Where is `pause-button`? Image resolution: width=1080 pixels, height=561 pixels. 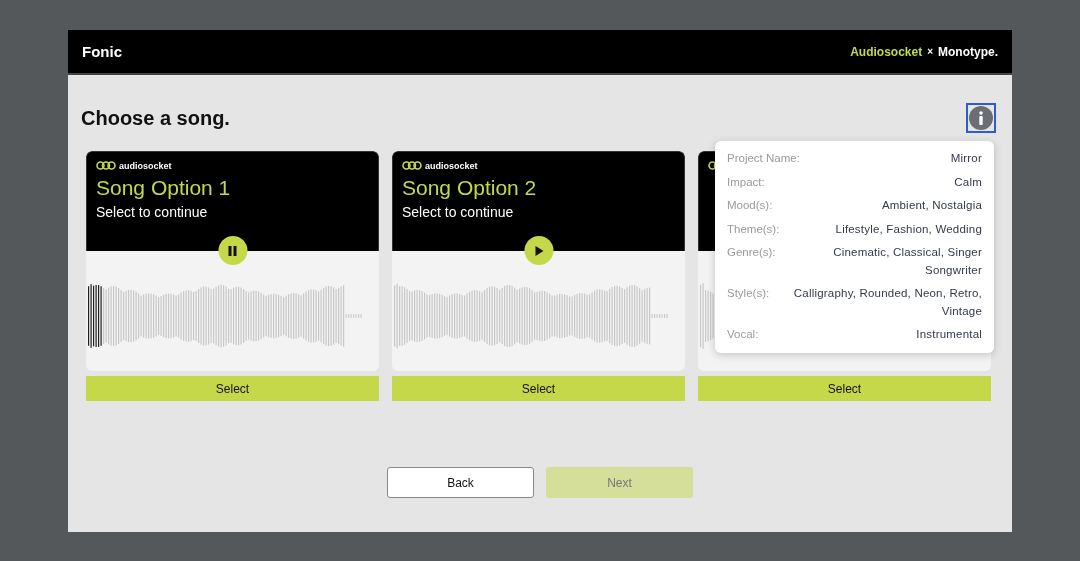
pause-button is located at coordinates (232, 250).